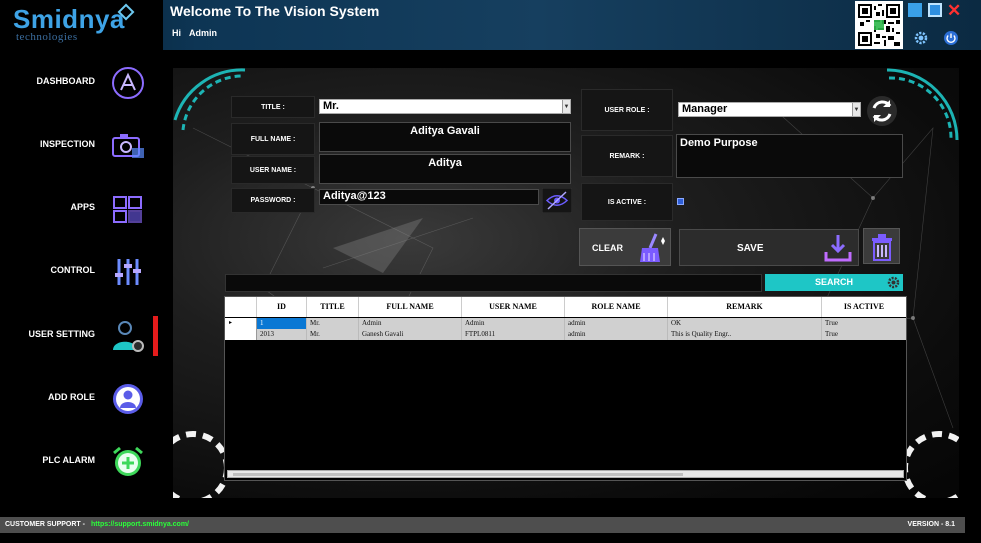 This screenshot has height=543, width=981. What do you see at coordinates (616, 307) in the screenshot?
I see `column-header-role-name: ROLE NAME` at bounding box center [616, 307].